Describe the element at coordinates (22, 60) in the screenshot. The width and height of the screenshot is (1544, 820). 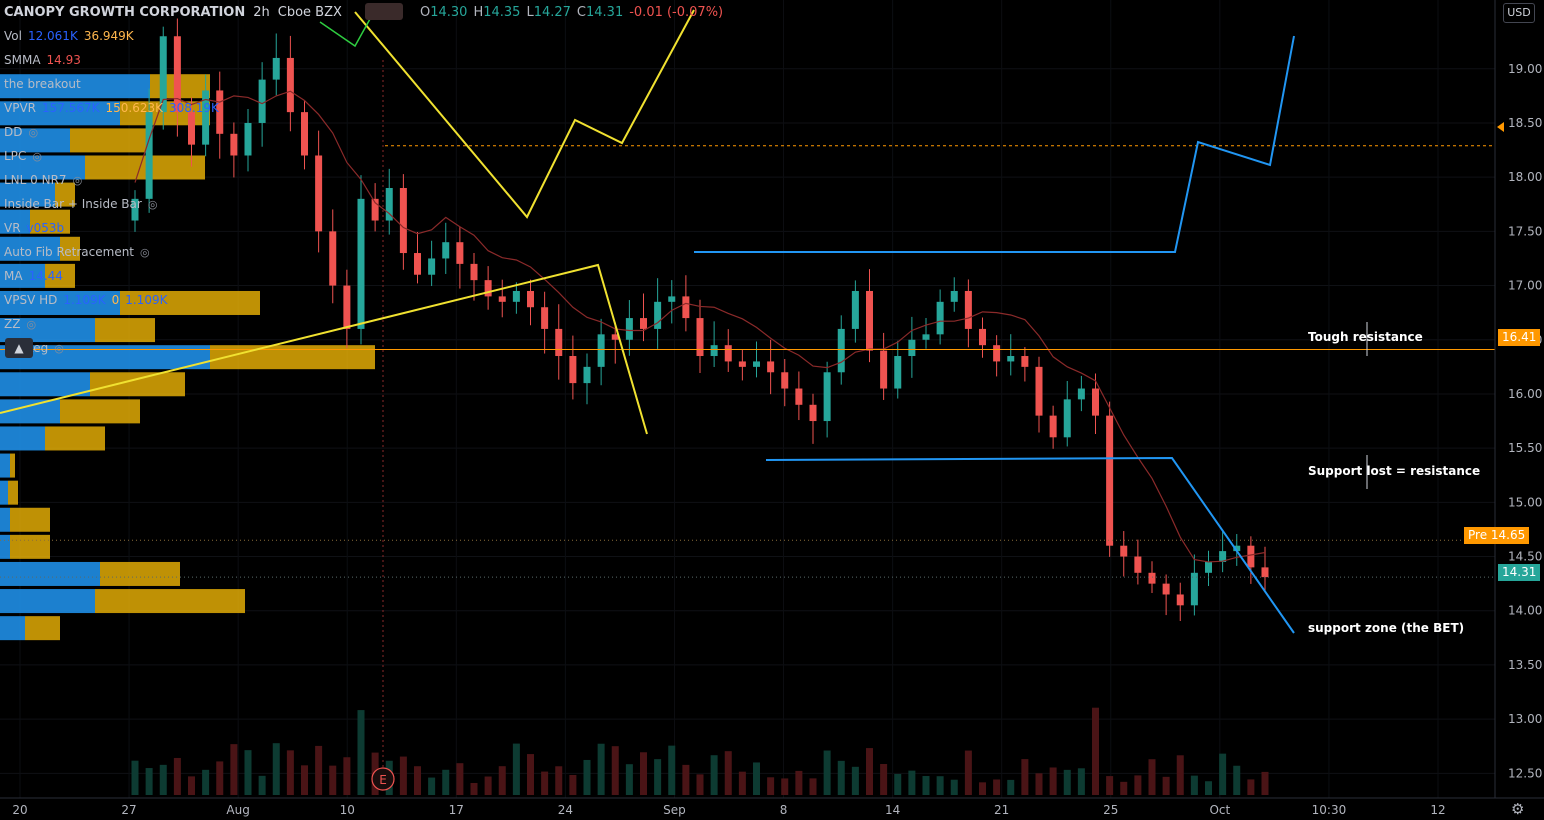
I see `indicator-name: SMMA` at that location.